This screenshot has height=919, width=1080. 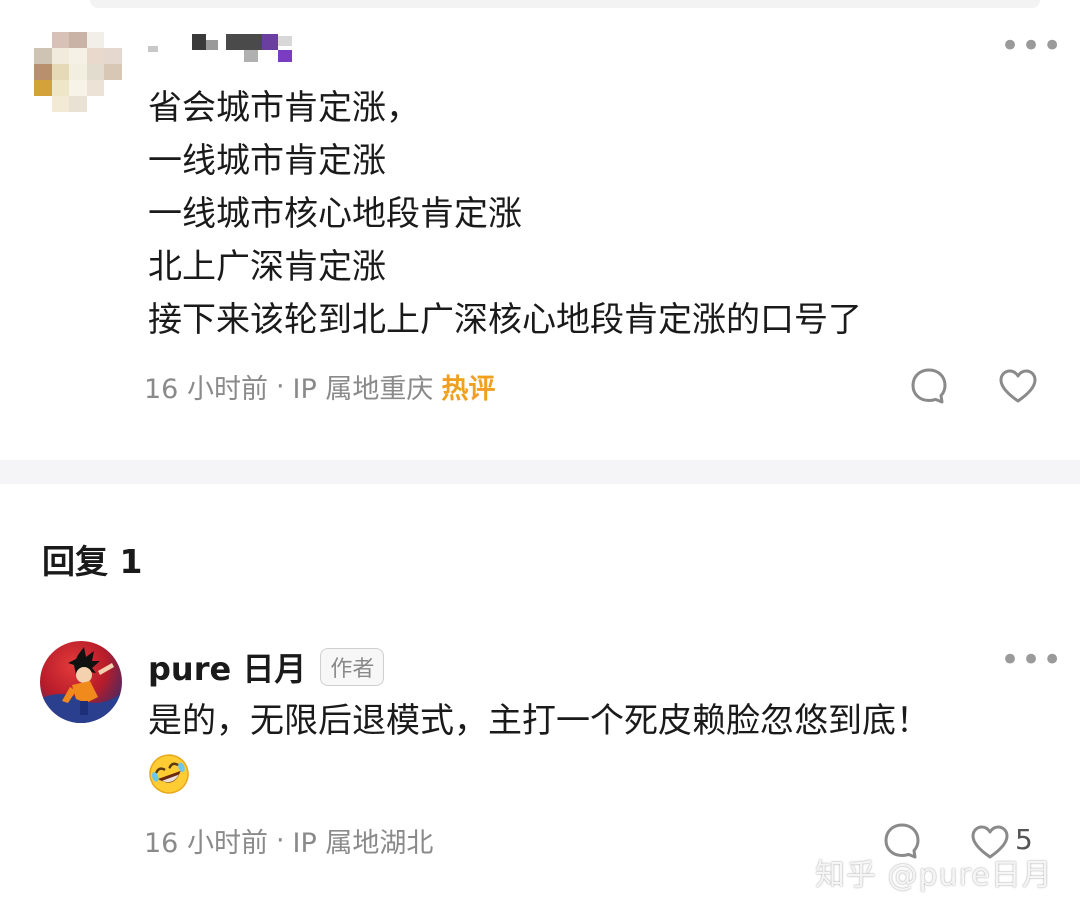 I want to click on reply-ip-location: IP 属地湖北, so click(x=363, y=843).